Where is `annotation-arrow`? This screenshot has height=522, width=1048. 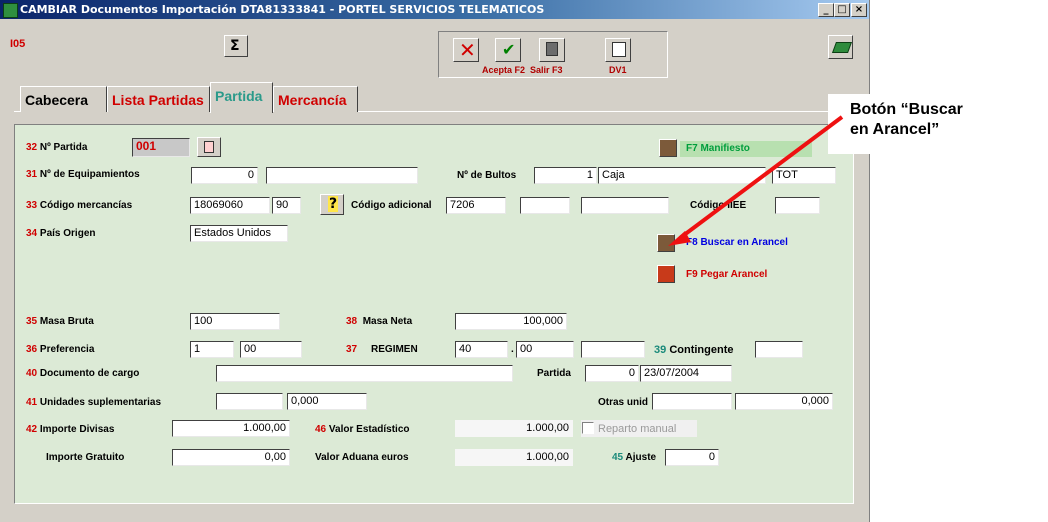 annotation-arrow is located at coordinates (756, 180).